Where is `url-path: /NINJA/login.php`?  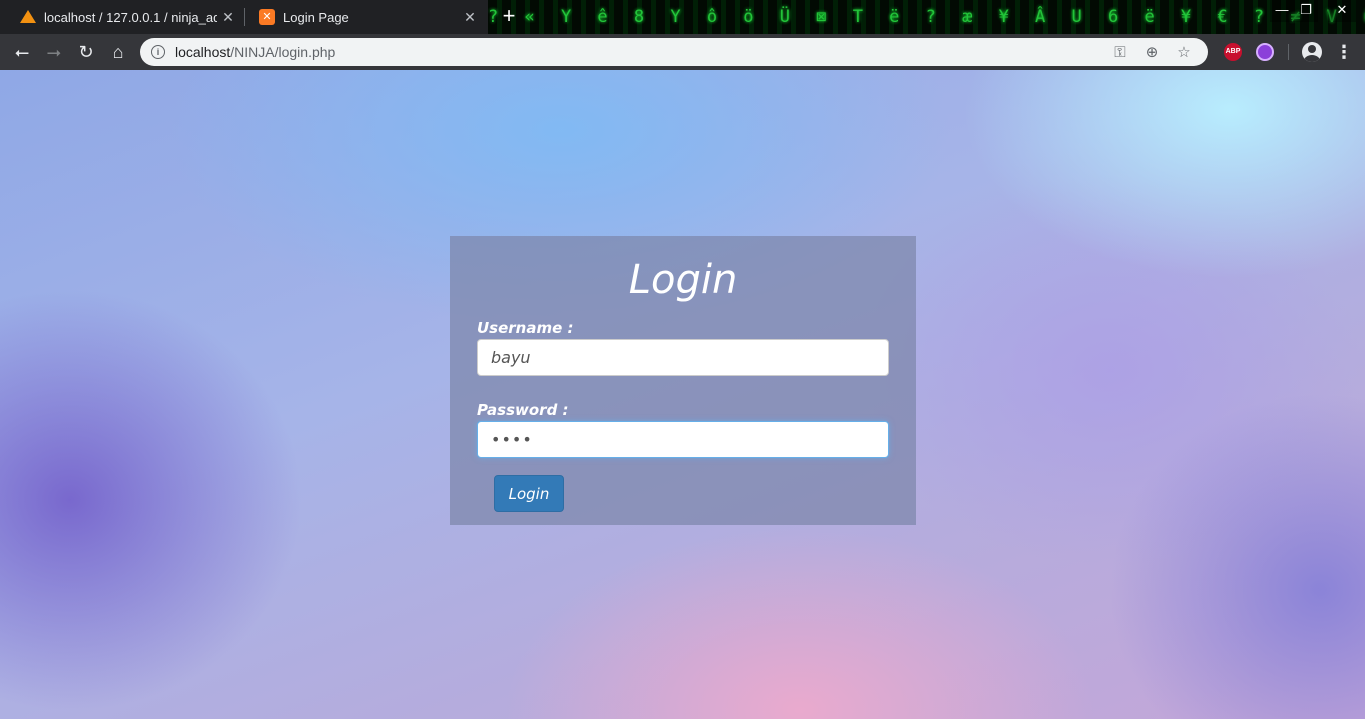 url-path: /NINJA/login.php is located at coordinates (283, 52).